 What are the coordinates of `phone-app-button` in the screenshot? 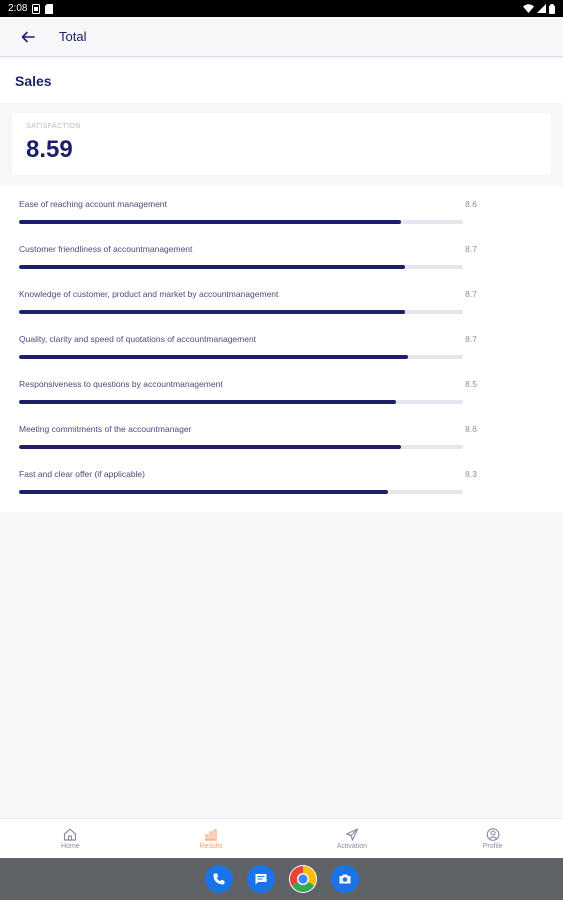 It's located at (218, 879).